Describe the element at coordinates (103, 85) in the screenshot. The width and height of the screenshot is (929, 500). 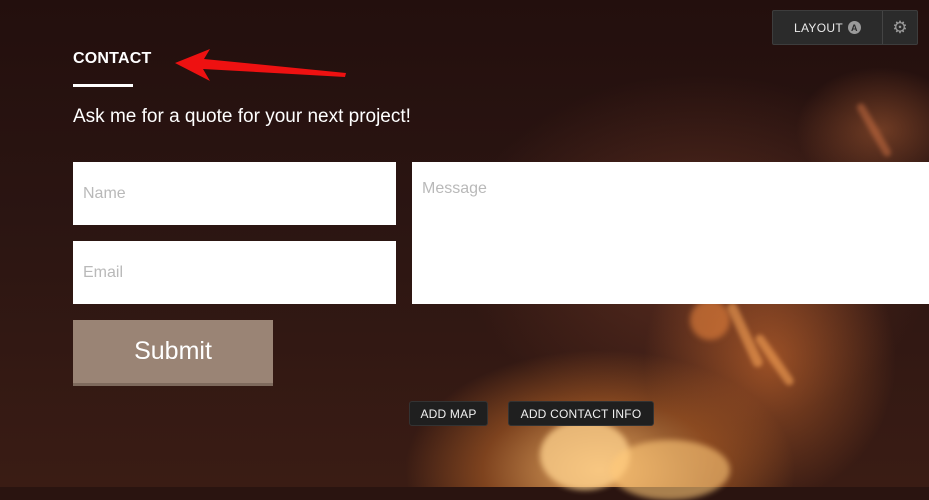
I see `heading-underline` at that location.